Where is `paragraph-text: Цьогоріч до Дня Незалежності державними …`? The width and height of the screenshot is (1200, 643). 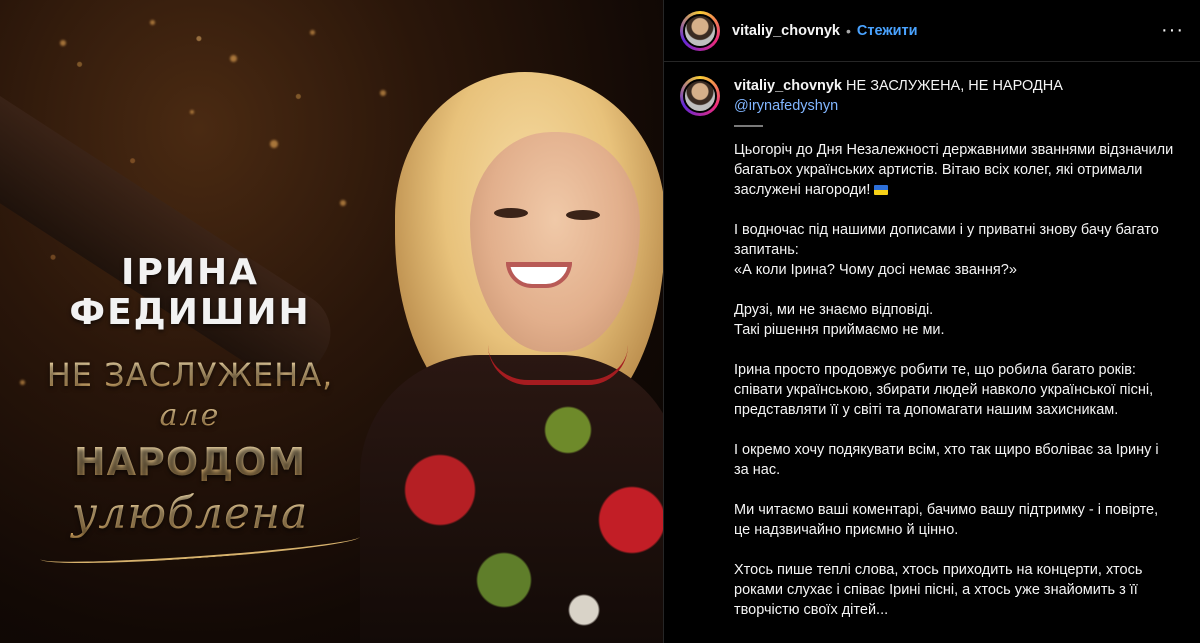
paragraph-text: Цьогоріч до Дня Незалежності державними … is located at coordinates (954, 170).